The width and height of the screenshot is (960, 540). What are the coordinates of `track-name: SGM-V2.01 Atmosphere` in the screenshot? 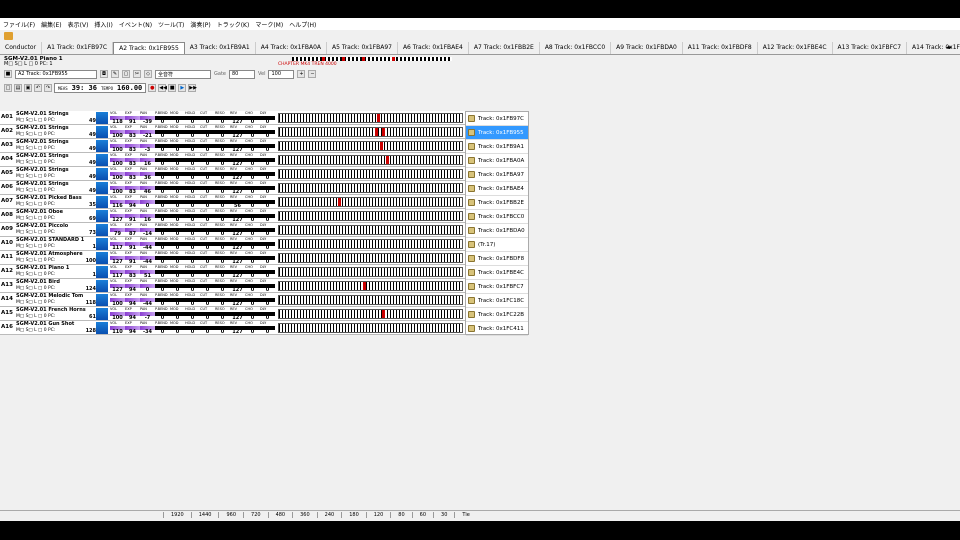 It's located at (56, 254).